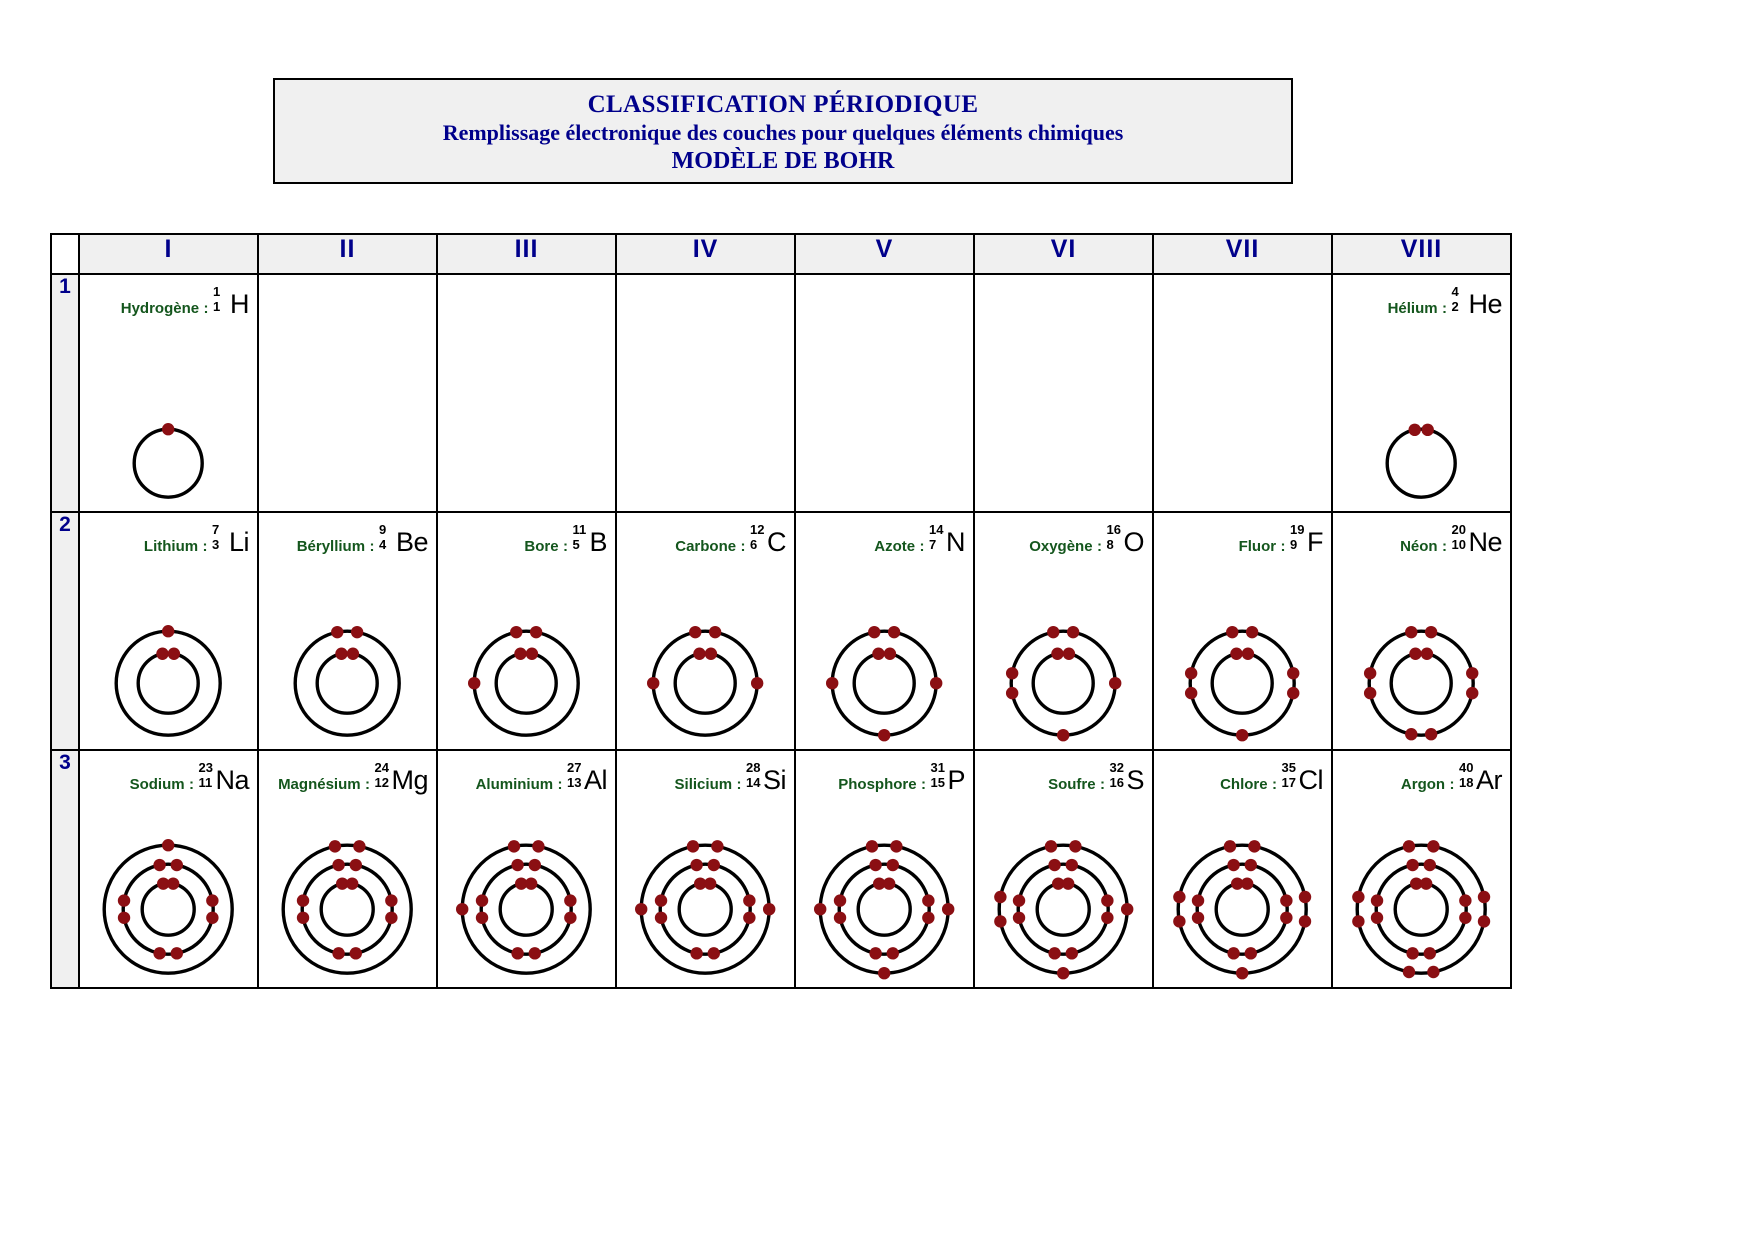  What do you see at coordinates (319, 784) in the screenshot?
I see `element-name: Magnésium` at bounding box center [319, 784].